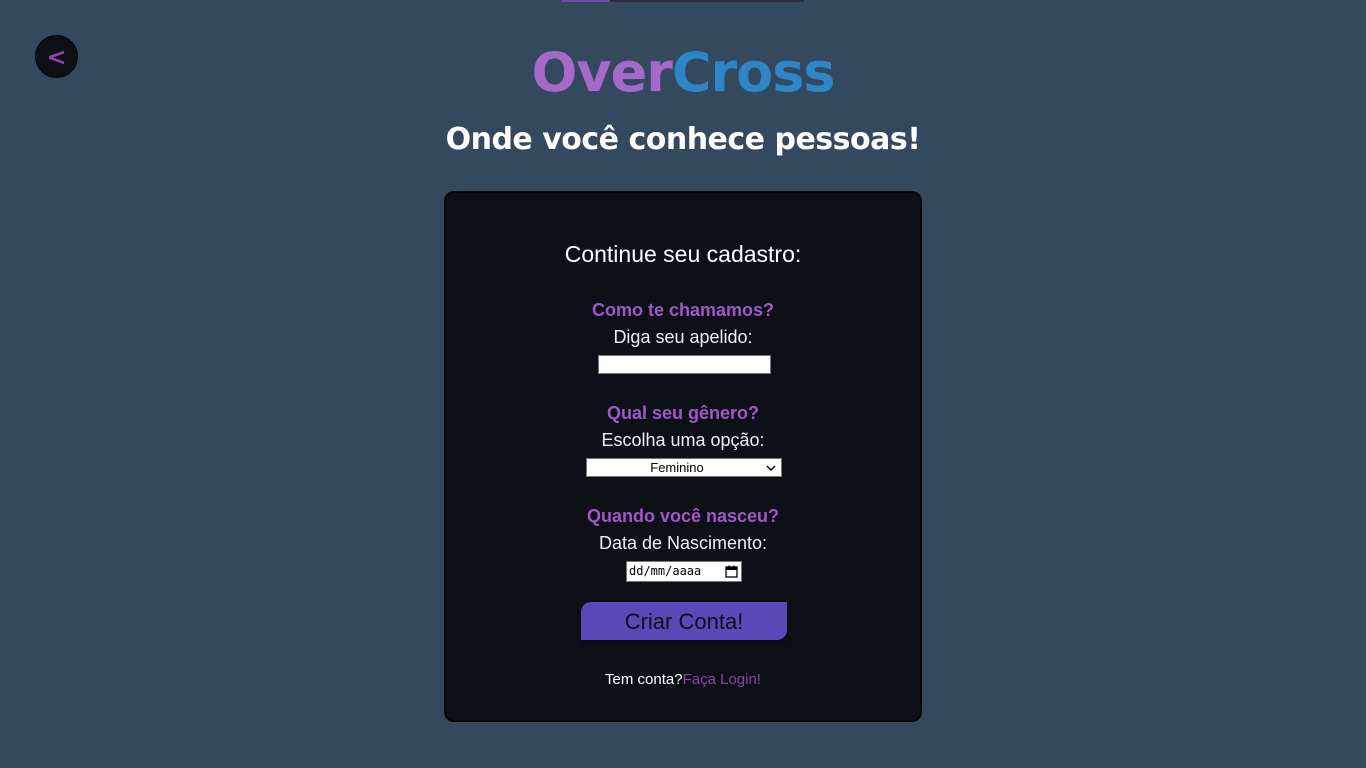 This screenshot has width=1366, height=768. I want to click on nickname-heading: Como te chamamos?, so click(683, 310).